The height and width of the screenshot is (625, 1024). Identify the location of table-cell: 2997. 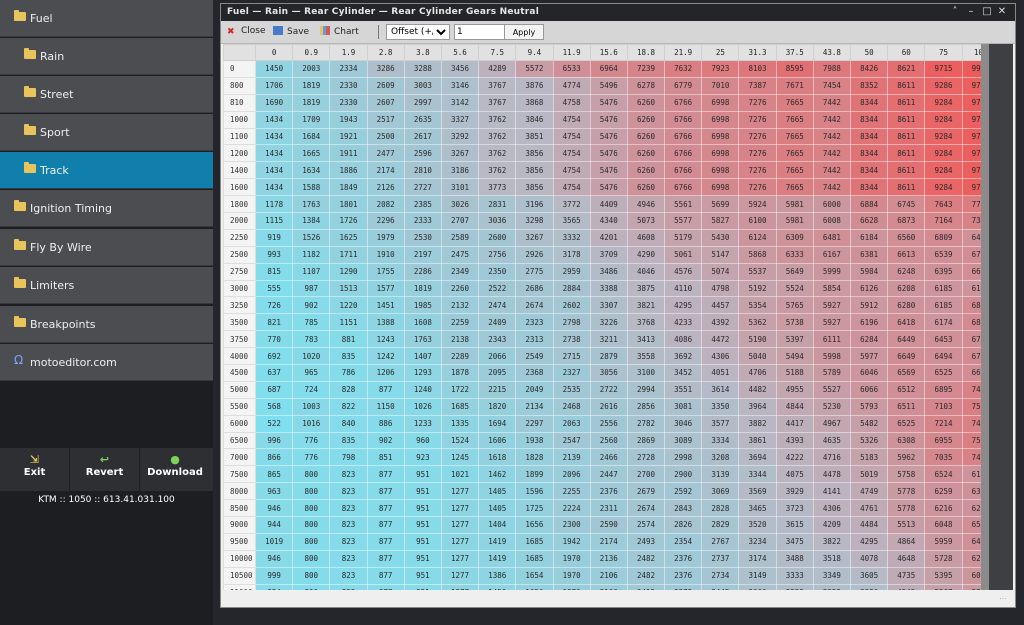
(422, 102).